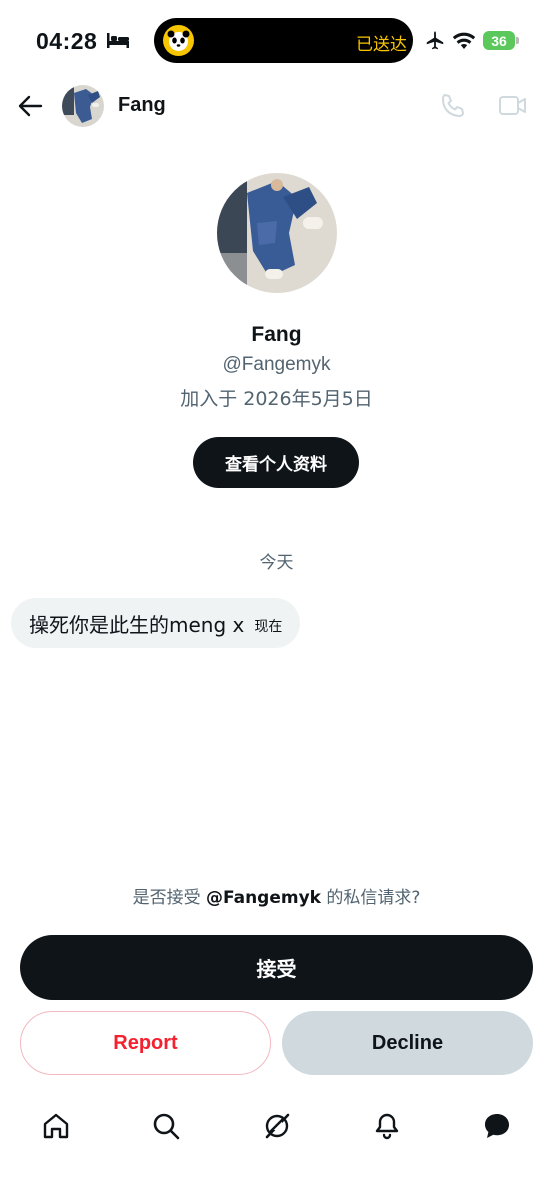  What do you see at coordinates (277, 1126) in the screenshot?
I see `grok-icon` at bounding box center [277, 1126].